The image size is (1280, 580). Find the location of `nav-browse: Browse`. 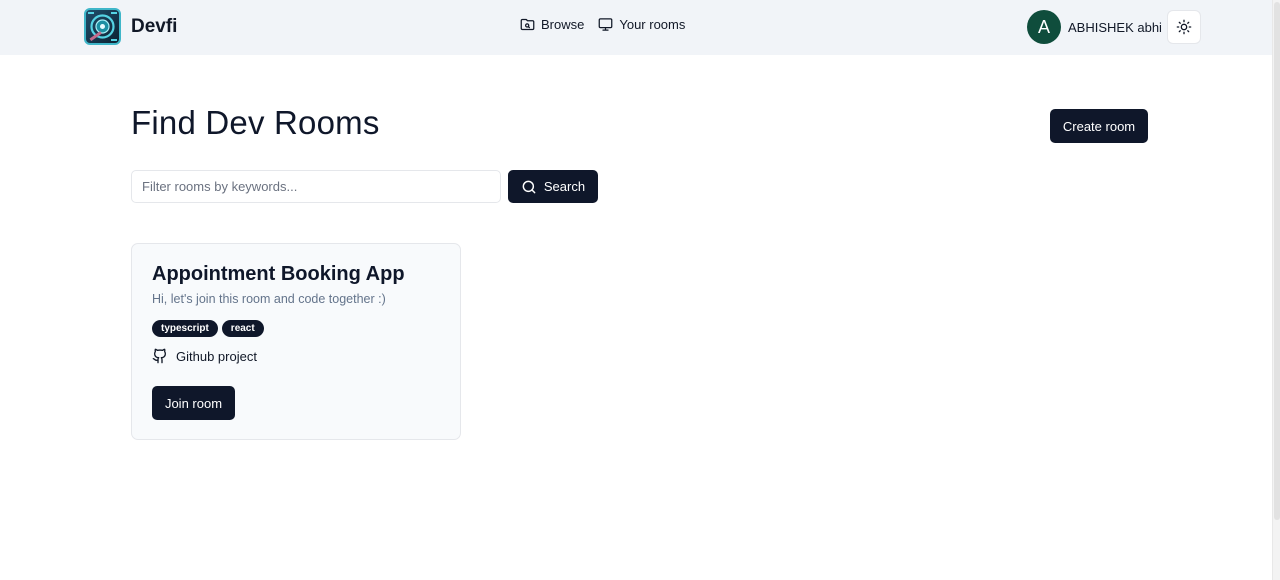

nav-browse: Browse is located at coordinates (552, 24).